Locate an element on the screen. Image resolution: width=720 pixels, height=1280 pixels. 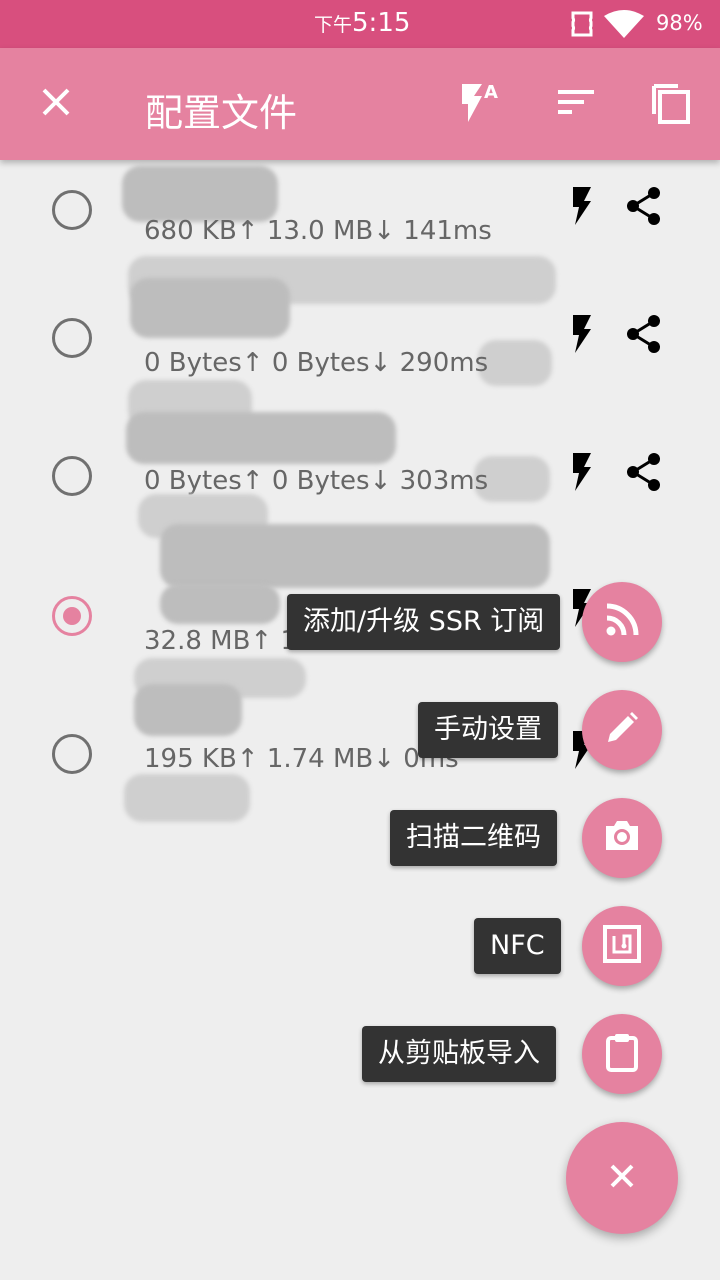
add-subscription-button is located at coordinates (622, 622).